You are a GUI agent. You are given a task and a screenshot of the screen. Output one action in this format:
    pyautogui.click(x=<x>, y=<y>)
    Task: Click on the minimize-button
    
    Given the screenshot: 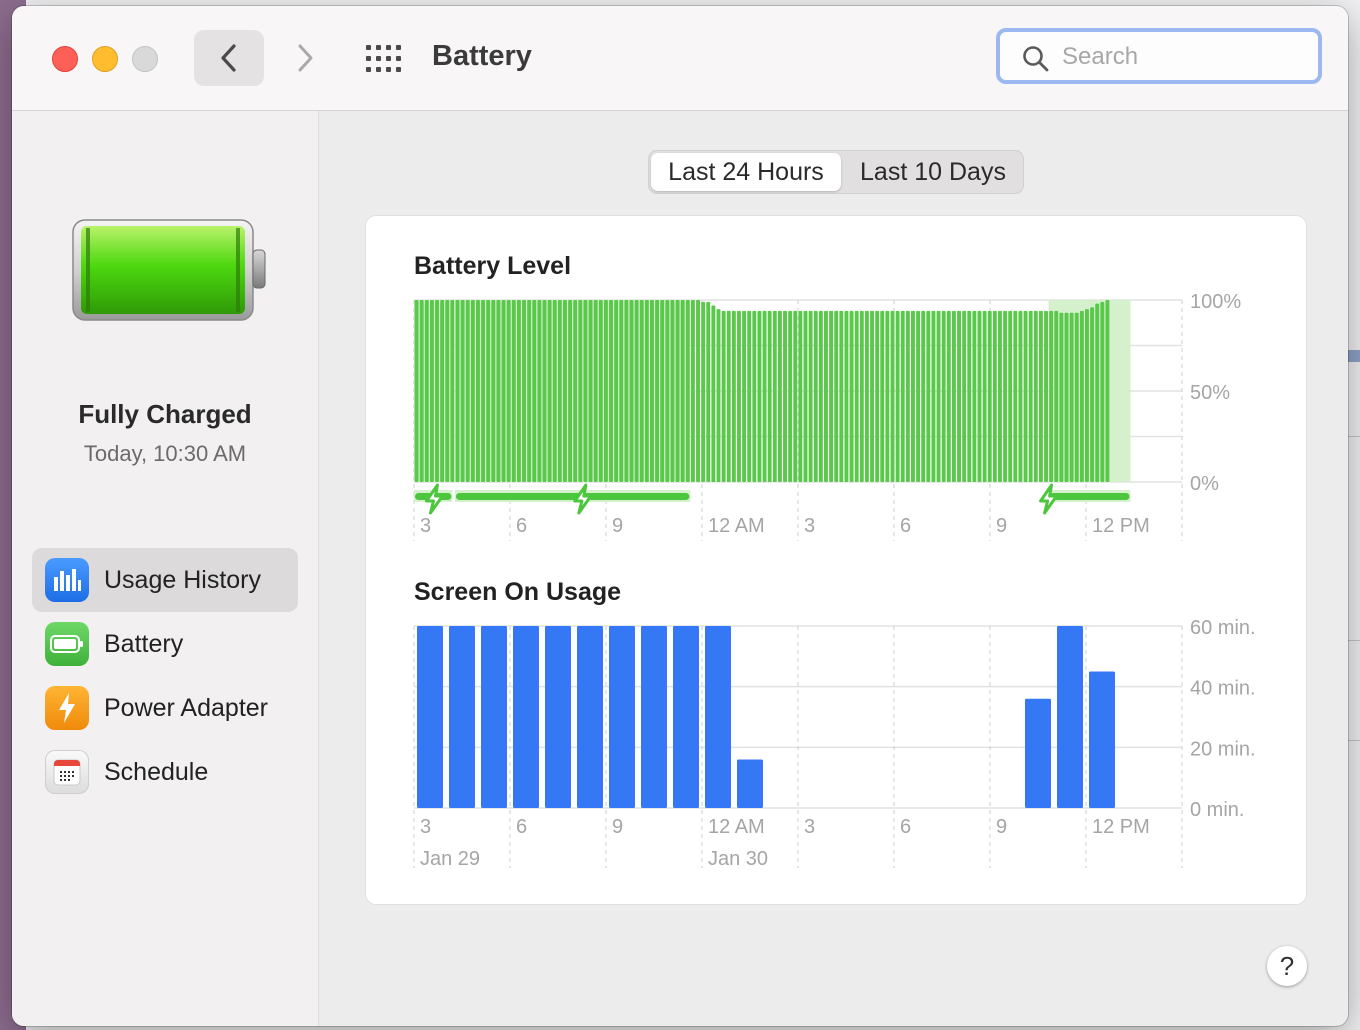 What is the action you would take?
    pyautogui.click(x=105, y=59)
    